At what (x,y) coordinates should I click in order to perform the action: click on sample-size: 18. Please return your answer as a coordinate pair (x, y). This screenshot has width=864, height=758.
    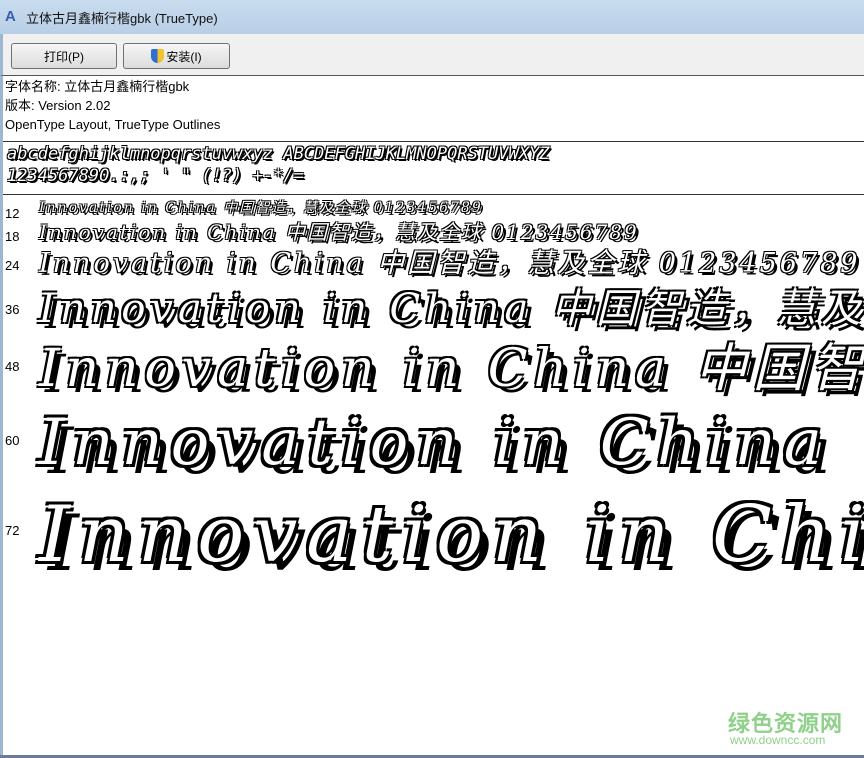
    Looking at the image, I should click on (12, 236).